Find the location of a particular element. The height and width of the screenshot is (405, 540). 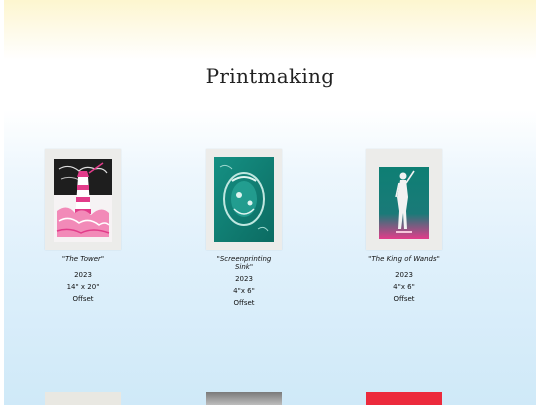

artwork-title: "Screenprinting Sink" is located at coordinates (244, 263).